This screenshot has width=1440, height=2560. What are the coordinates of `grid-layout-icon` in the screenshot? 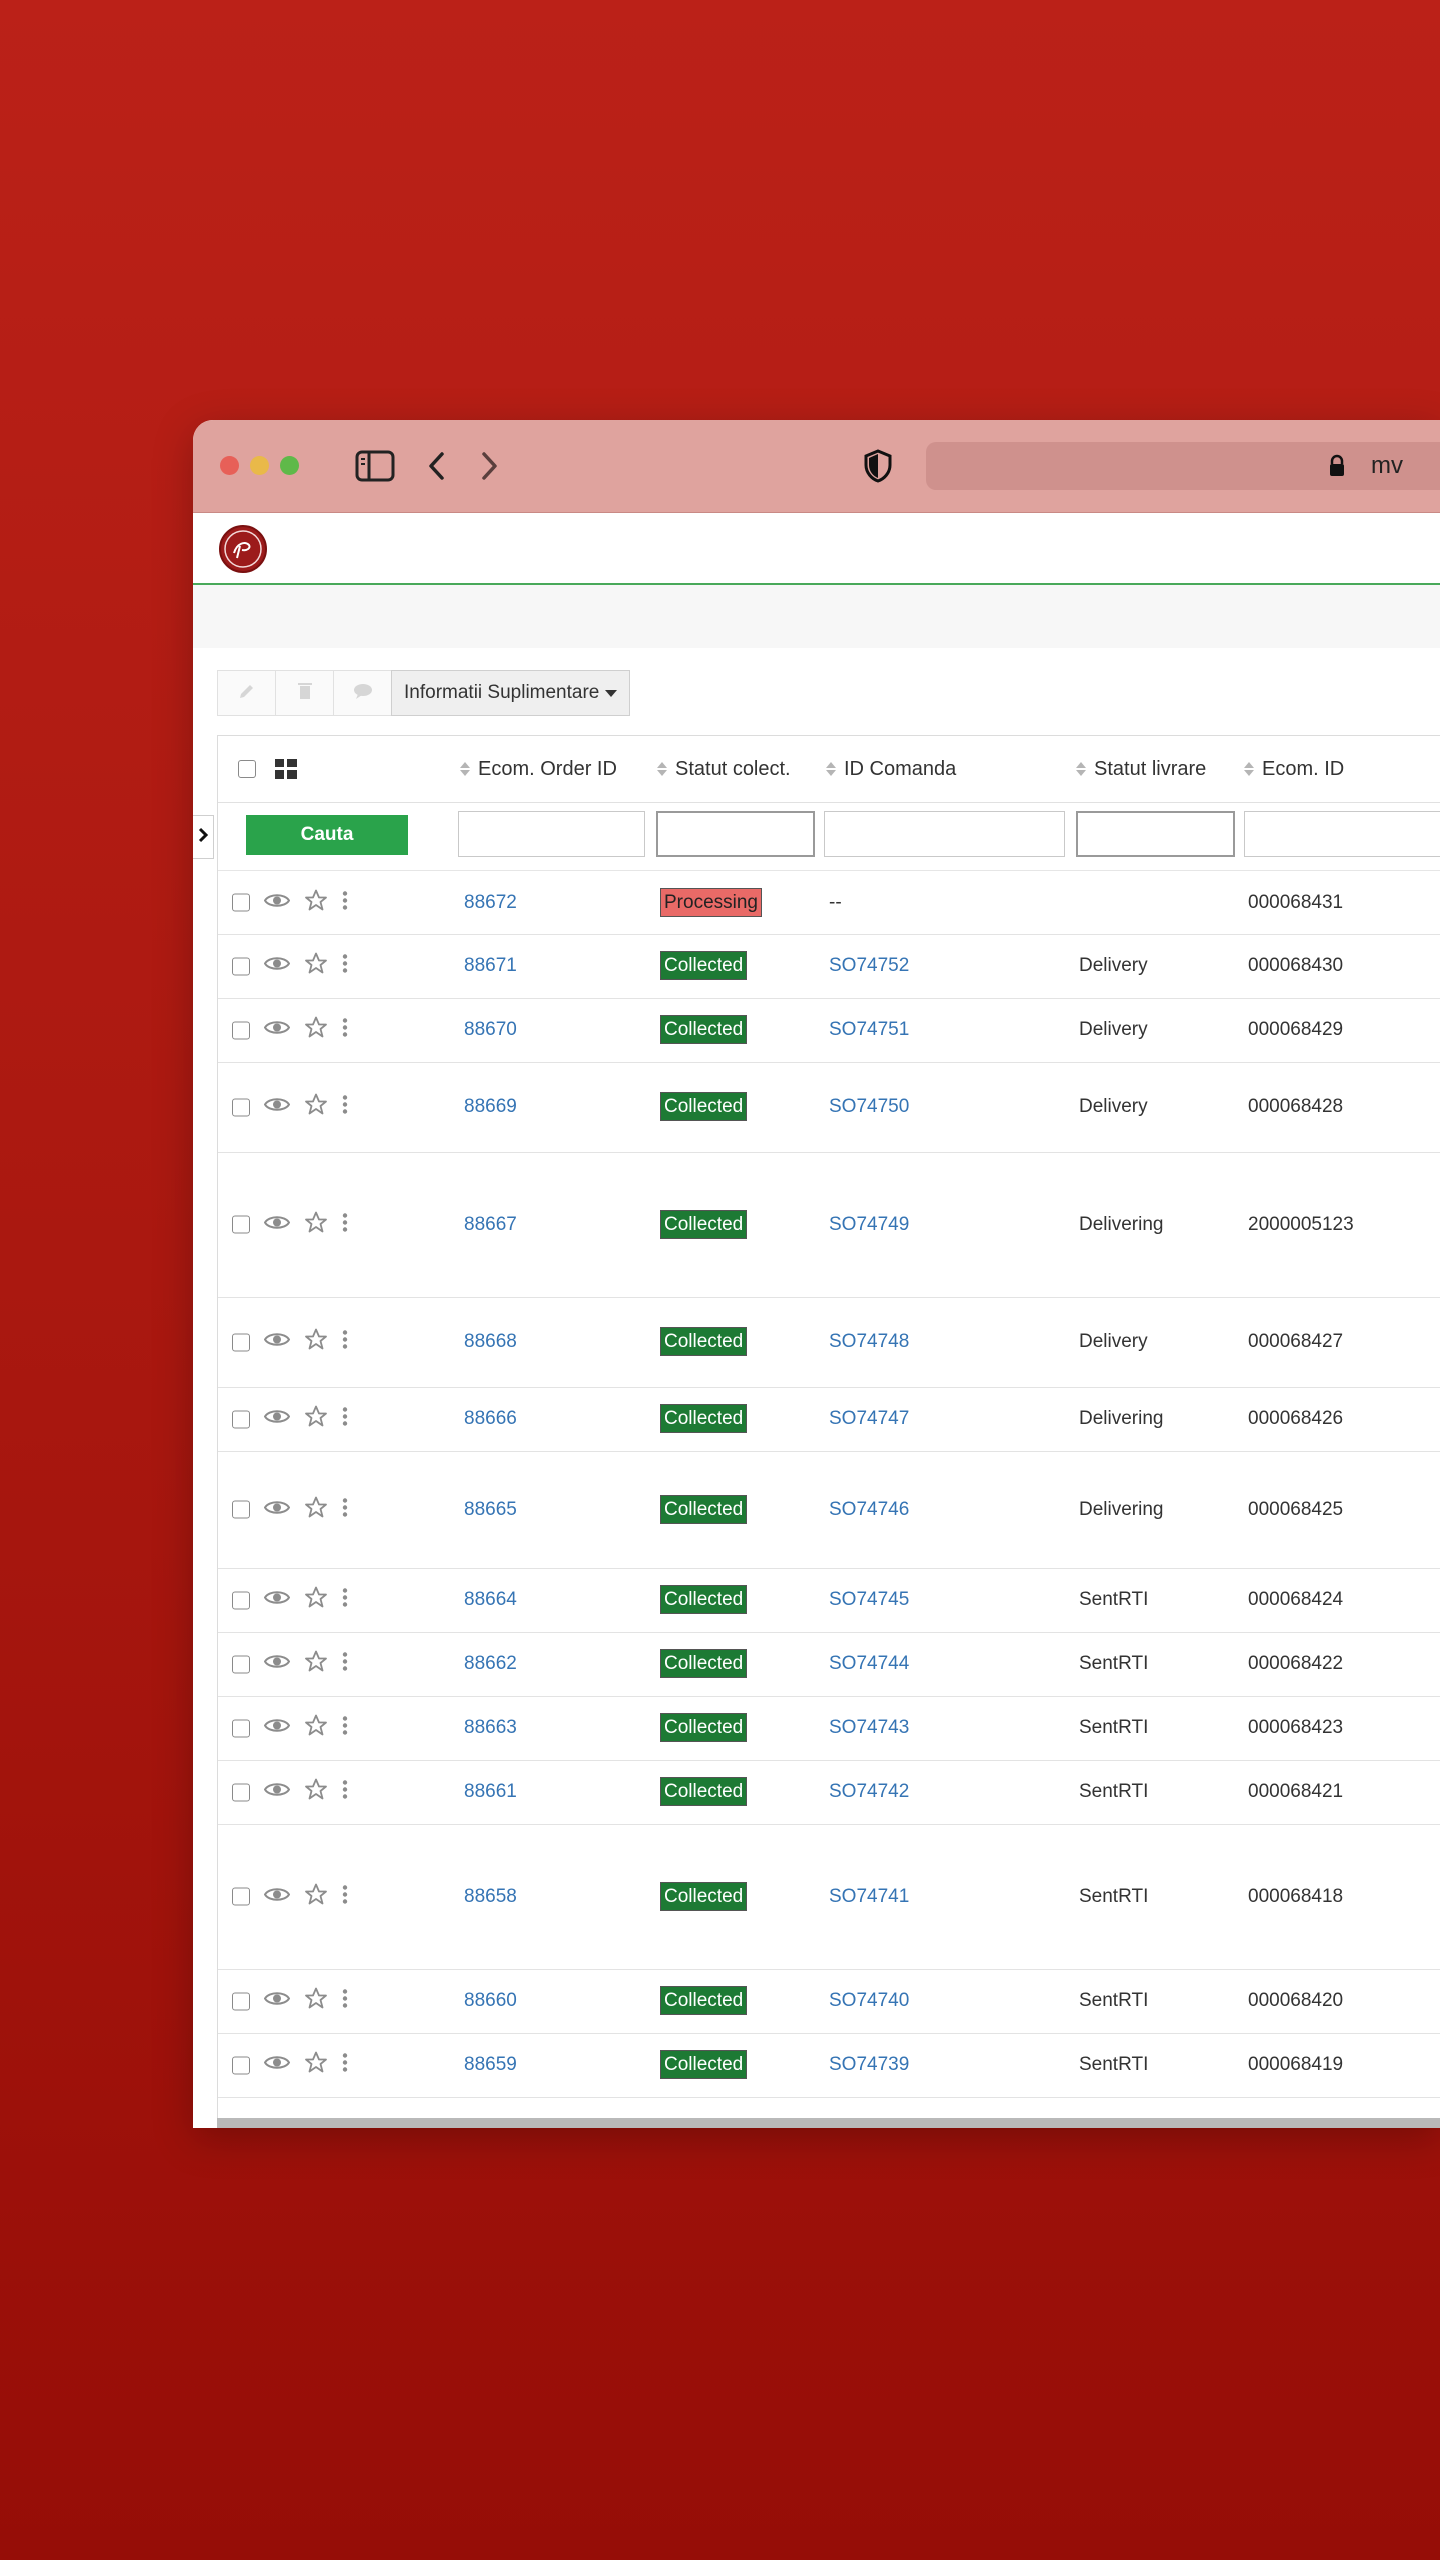 It's located at (286, 769).